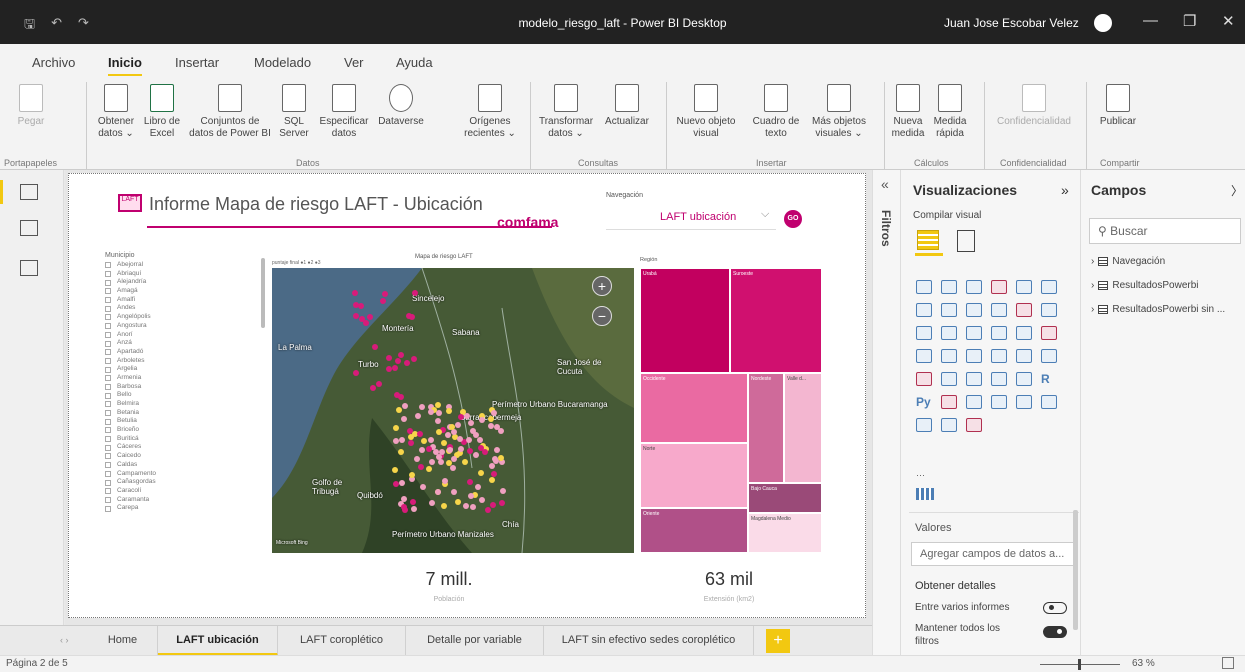 The width and height of the screenshot is (1245, 672). Describe the element at coordinates (1228, 663) in the screenshot. I see `fit-page-icon` at that location.